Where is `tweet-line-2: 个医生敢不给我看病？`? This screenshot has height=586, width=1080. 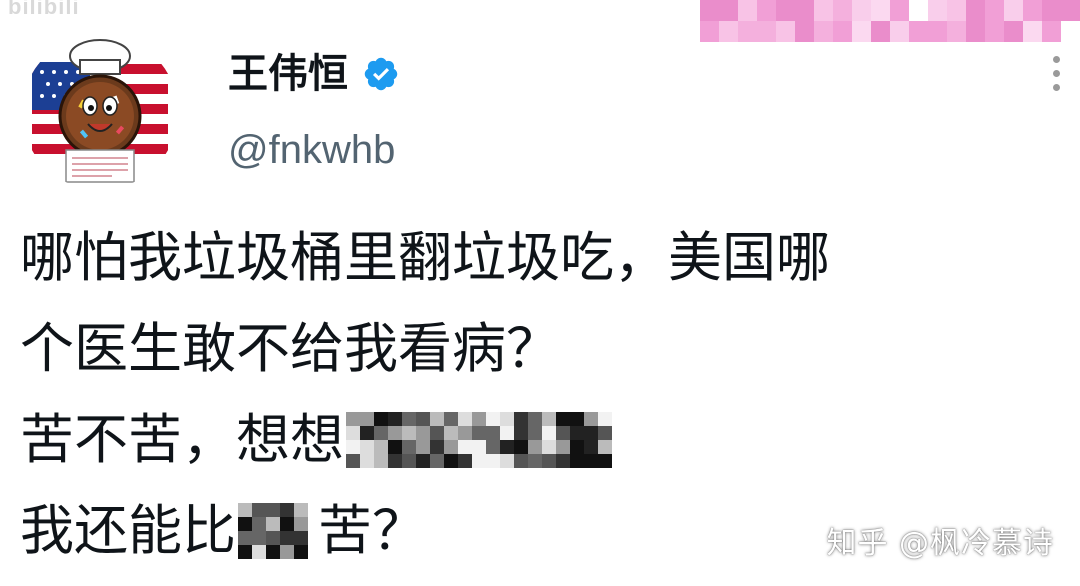
tweet-line-2: 个医生敢不给我看病？ is located at coordinates (290, 348).